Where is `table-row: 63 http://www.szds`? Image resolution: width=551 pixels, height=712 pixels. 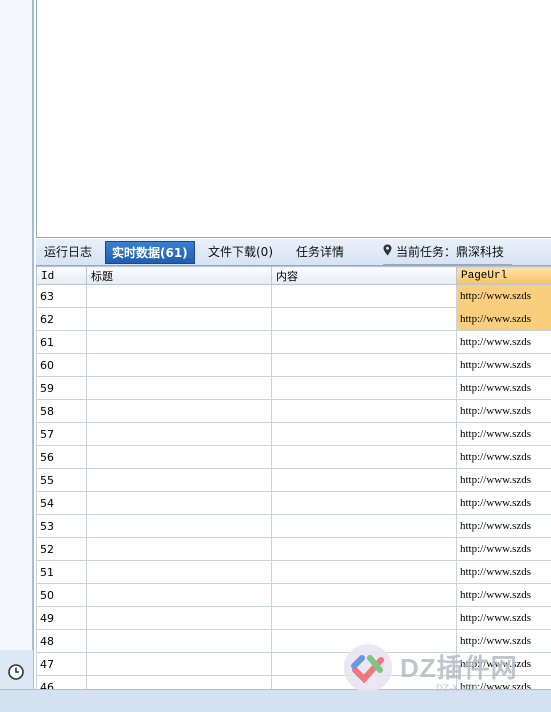 table-row: 63 http://www.szds is located at coordinates (294, 296).